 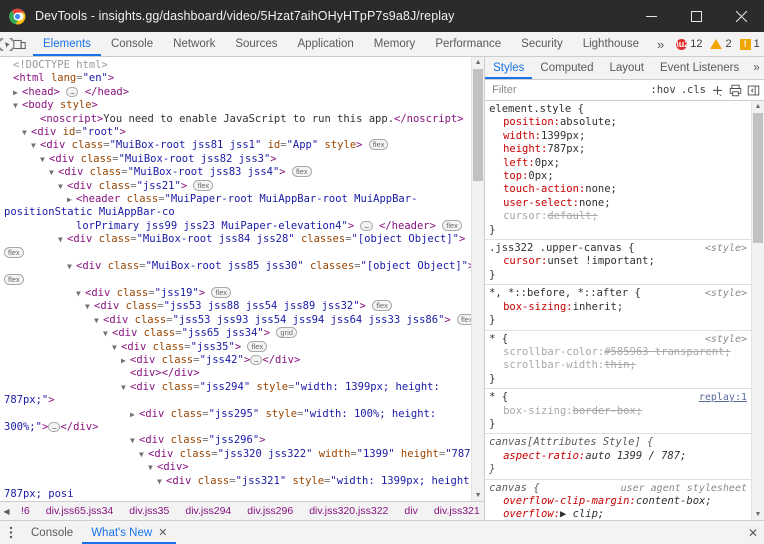 What do you see at coordinates (242, 132) in the screenshot?
I see `dom-tree-node: <div id="root">` at bounding box center [242, 132].